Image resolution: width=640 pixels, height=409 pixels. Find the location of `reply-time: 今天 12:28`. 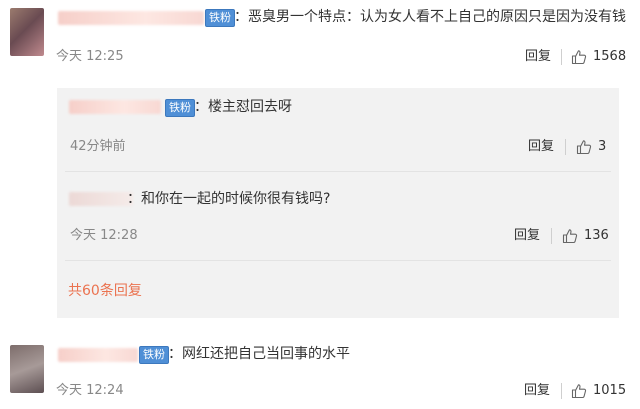

reply-time: 今天 12:28 is located at coordinates (104, 235).